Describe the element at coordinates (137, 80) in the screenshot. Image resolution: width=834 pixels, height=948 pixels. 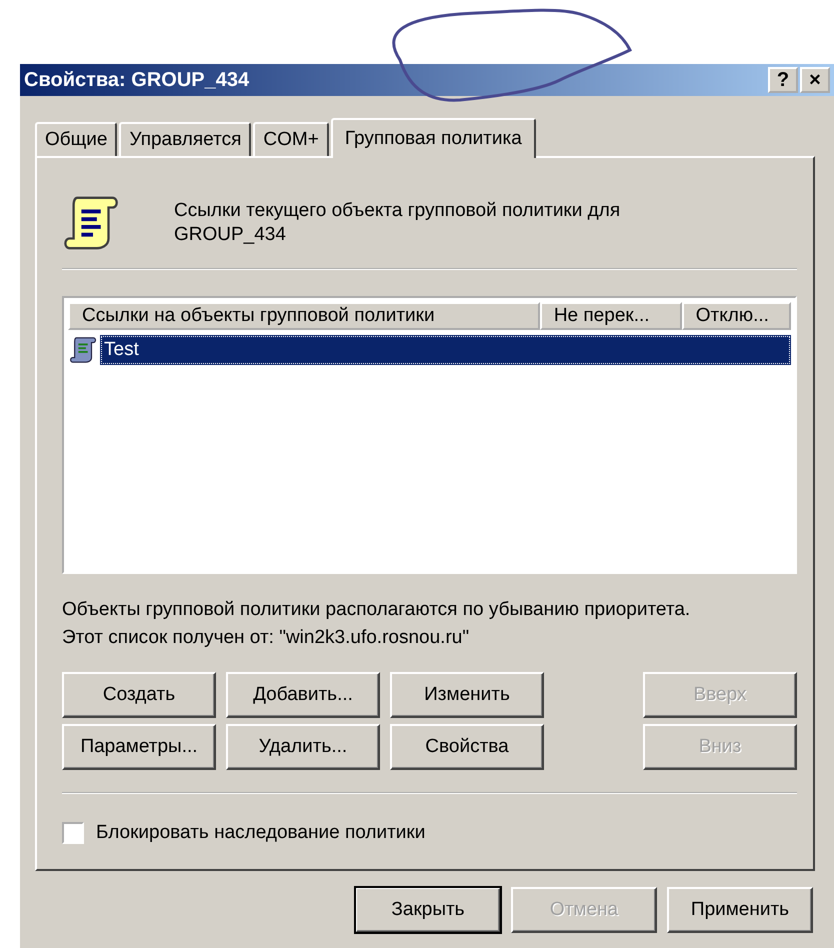
I see `window-title: Свойства: GROUP_434` at that location.